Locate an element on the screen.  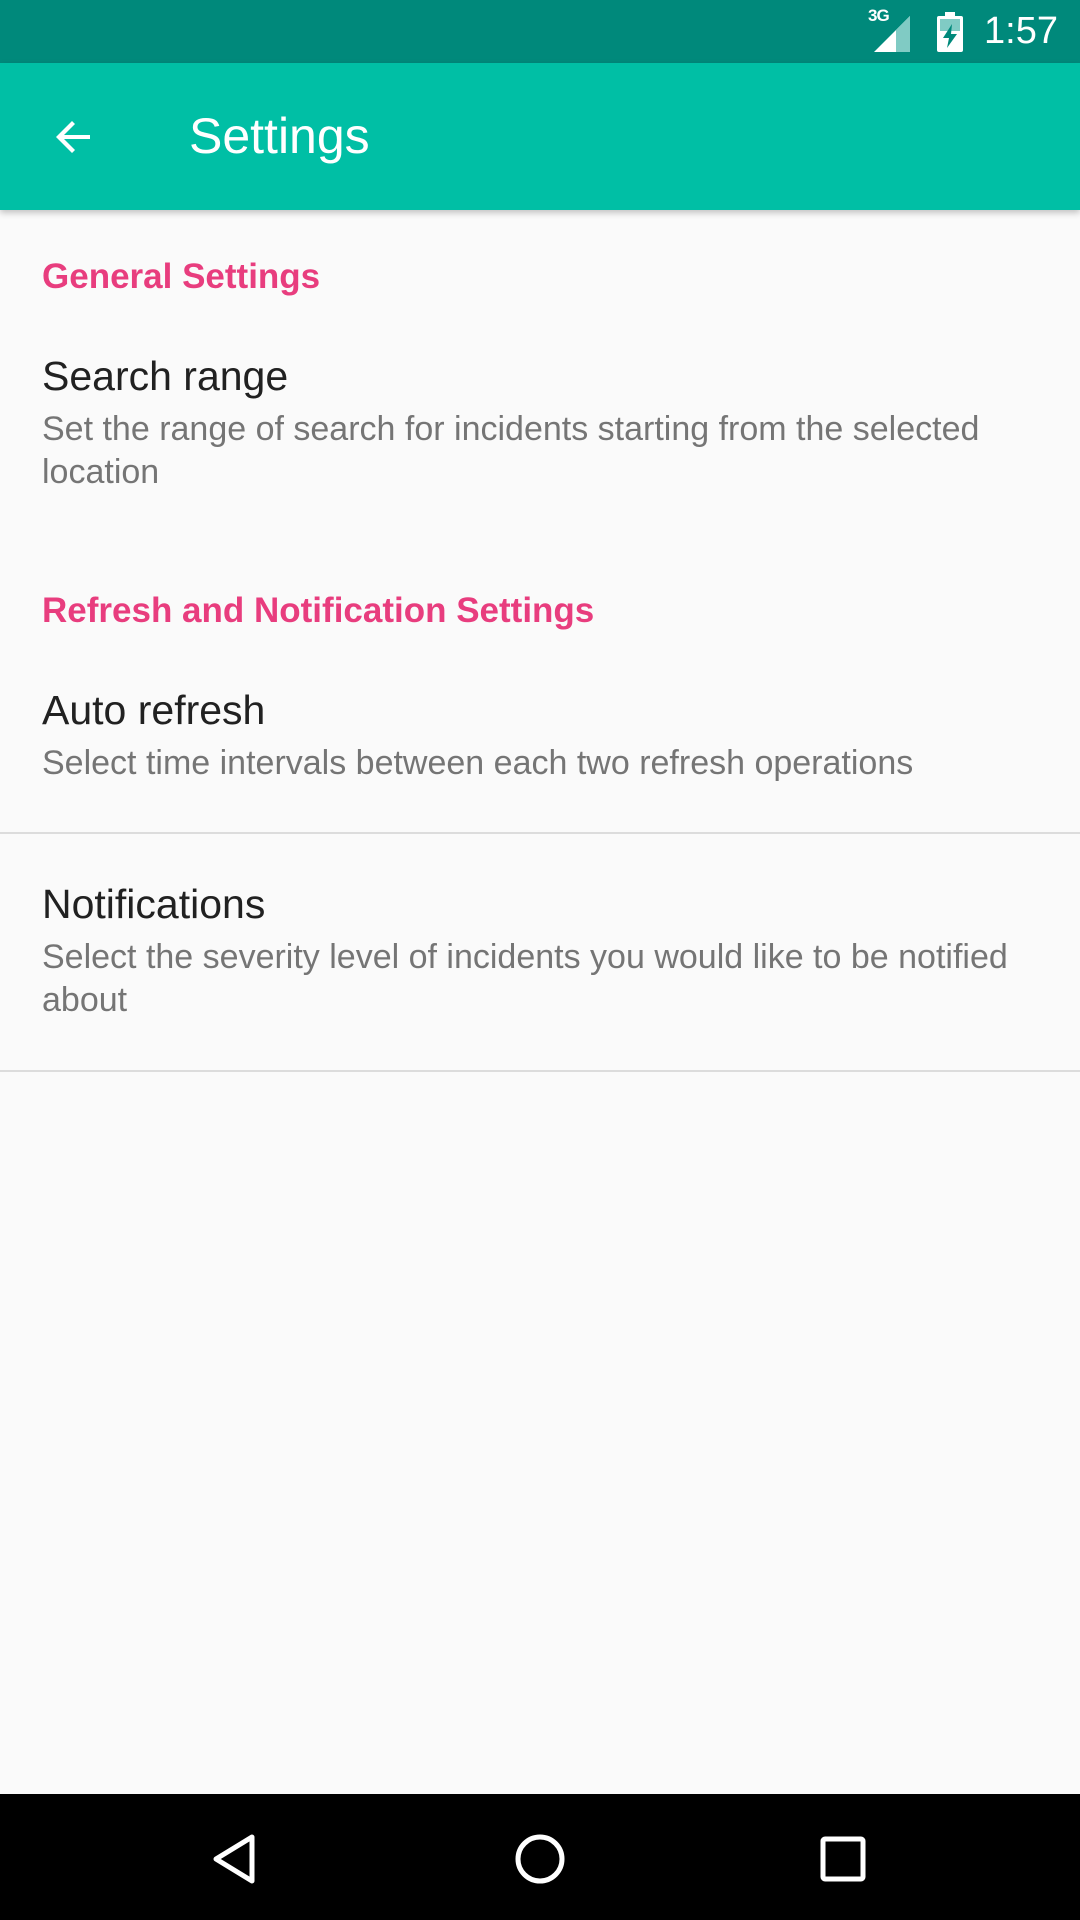
section-header-general: General Settings is located at coordinates (181, 276).